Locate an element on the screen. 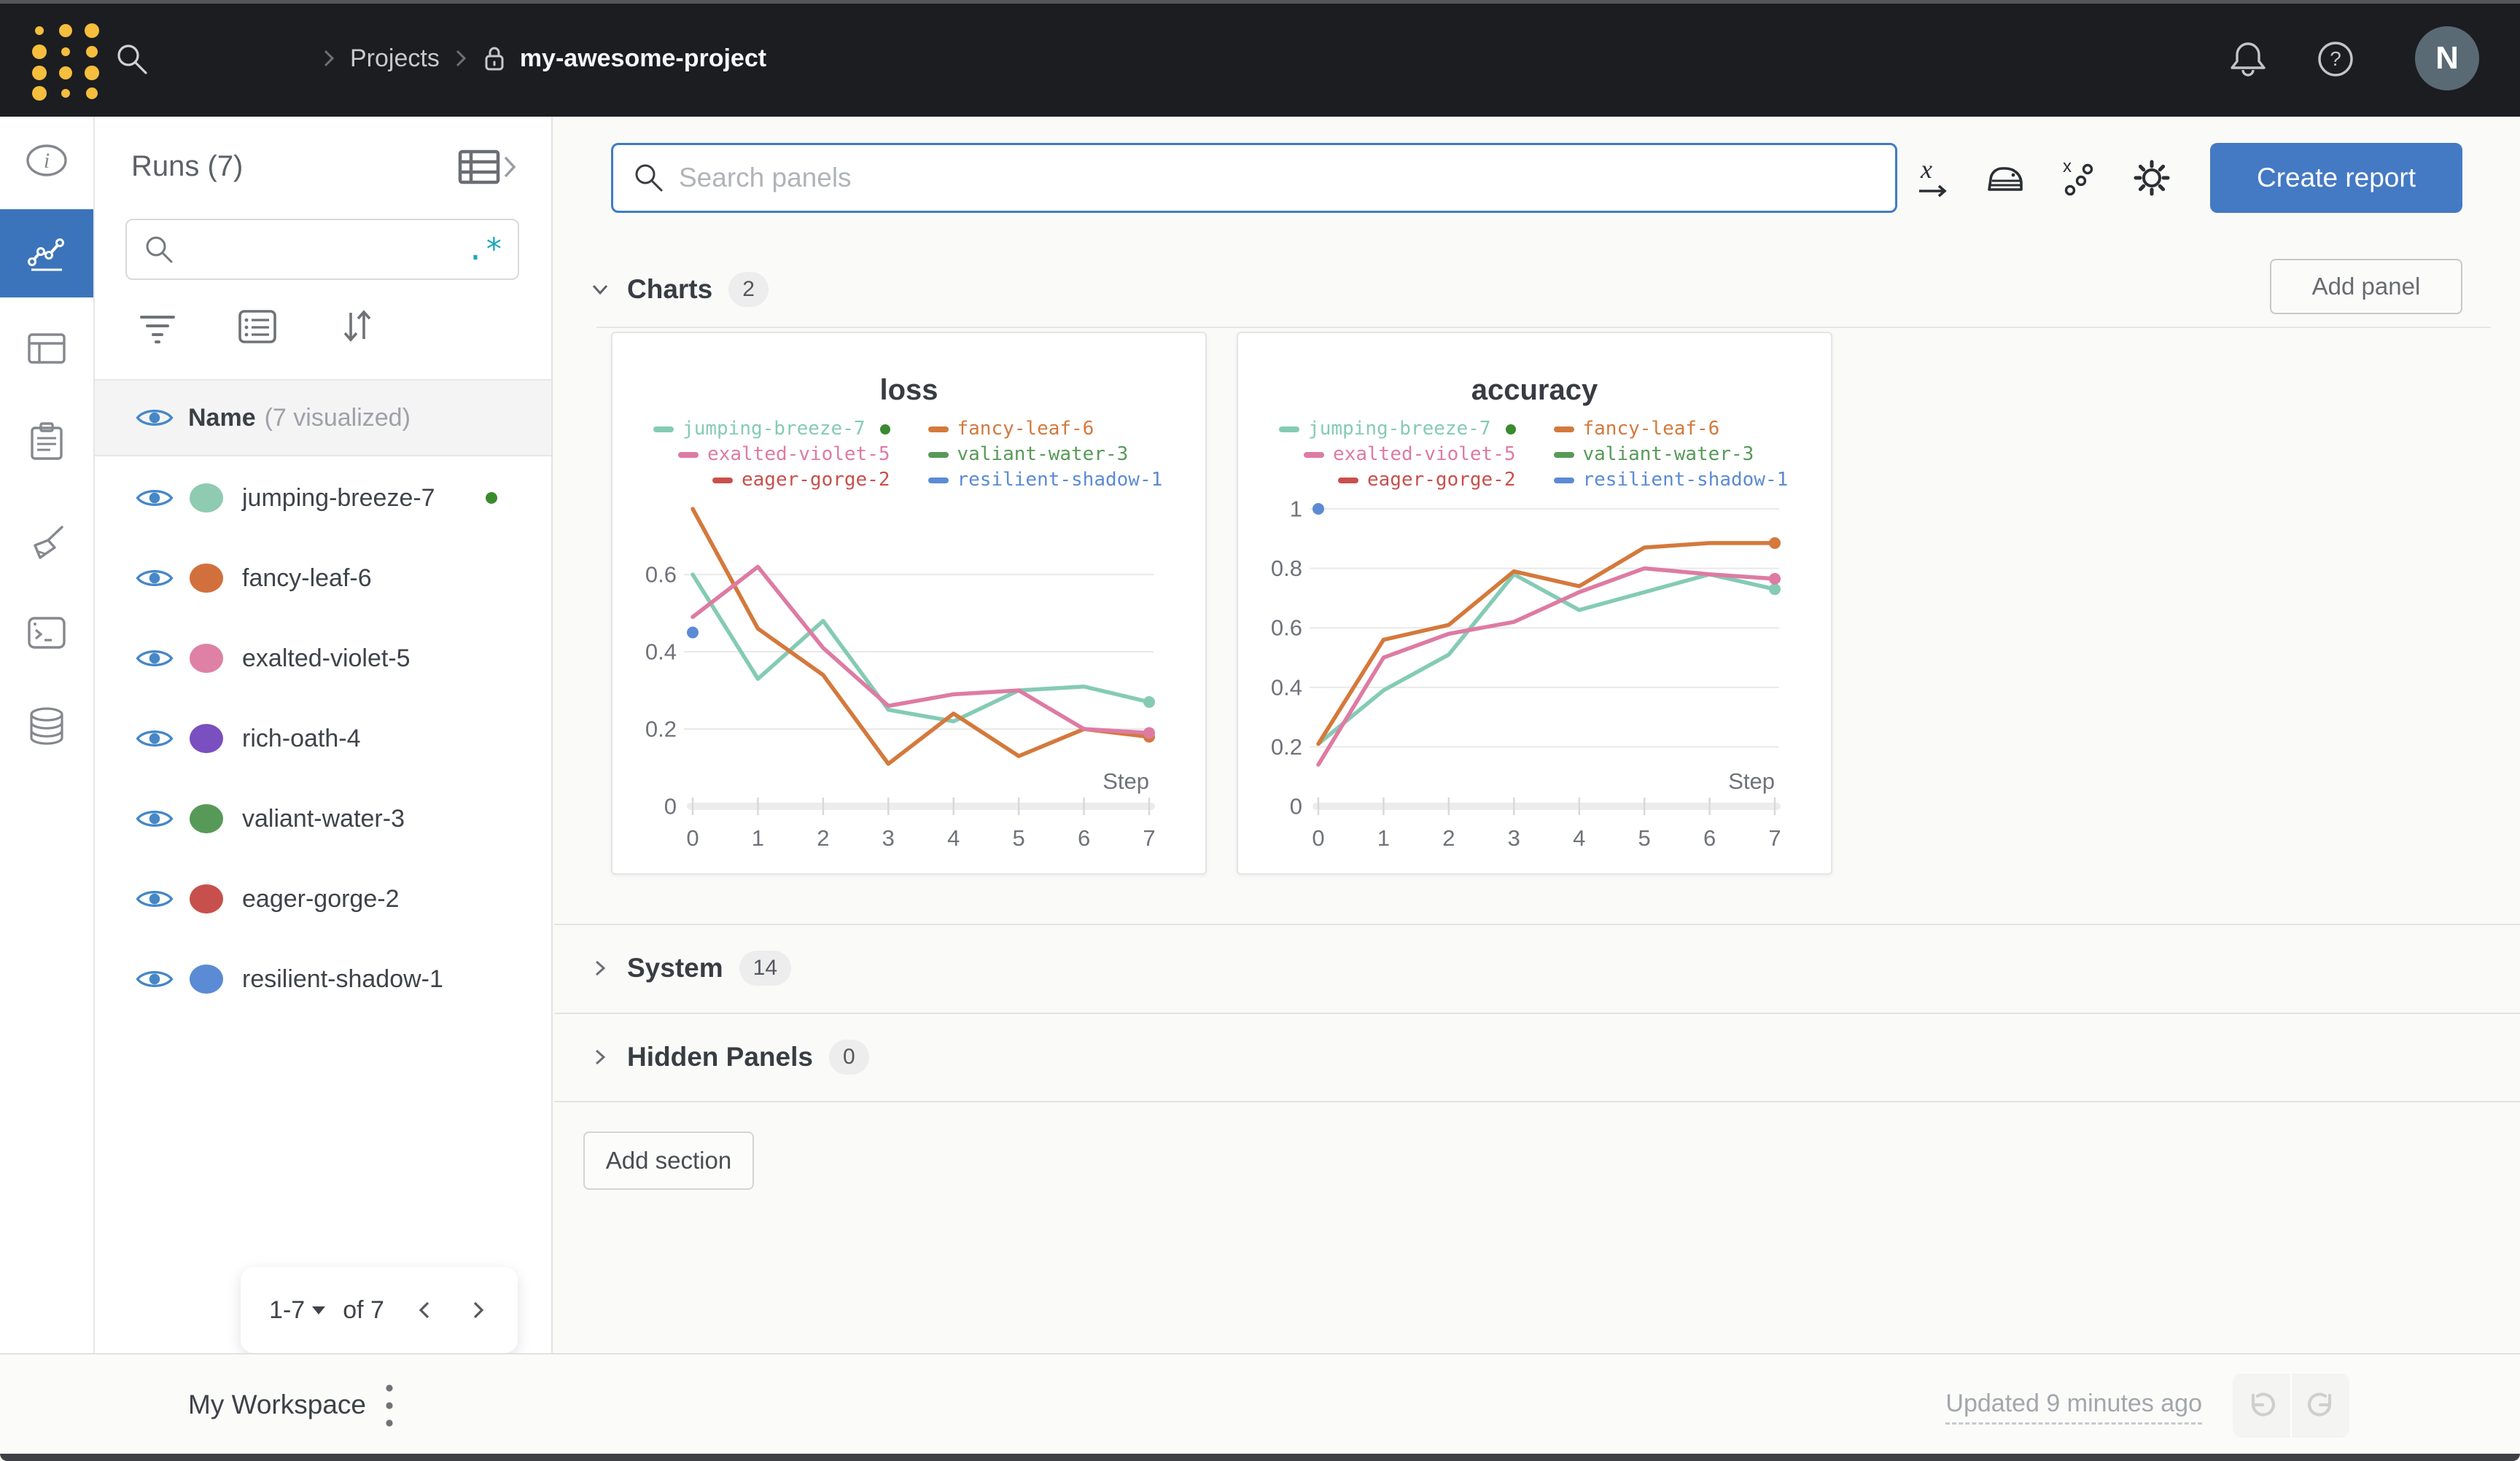  workspace-name: My Workspace is located at coordinates (277, 1404).